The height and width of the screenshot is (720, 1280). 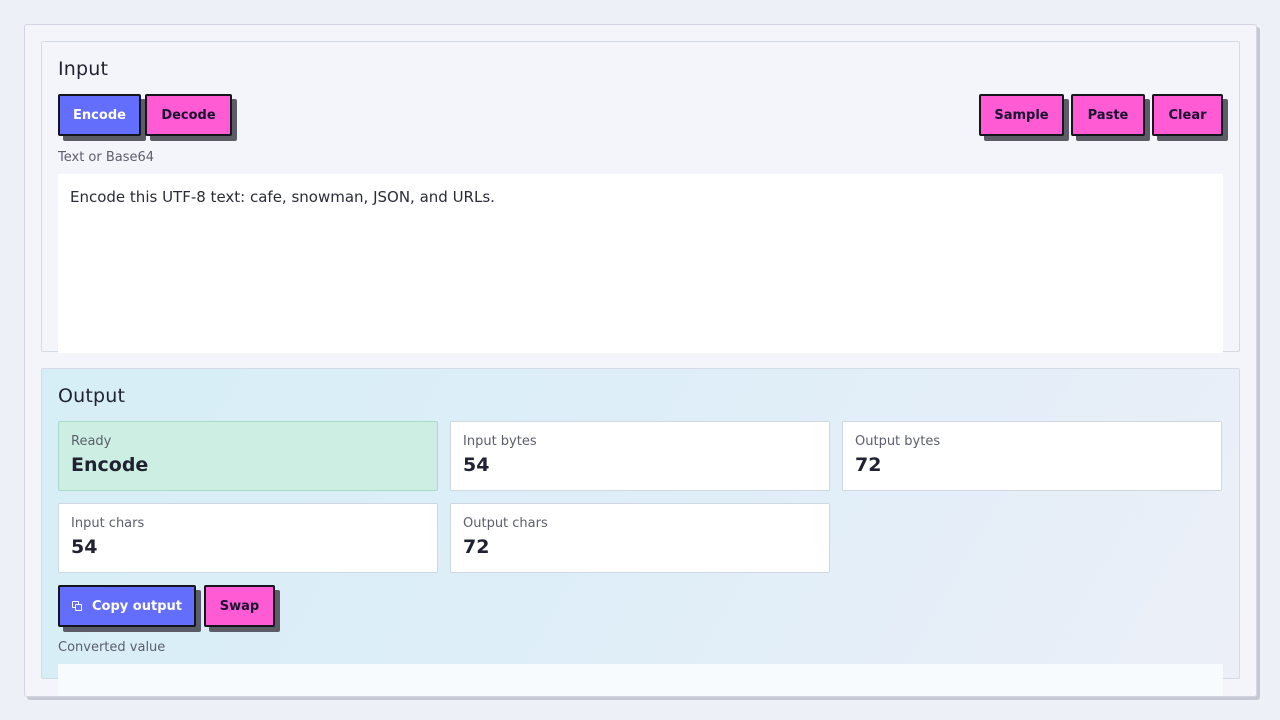 What do you see at coordinates (1187, 115) in the screenshot?
I see `clear-button: Clear` at bounding box center [1187, 115].